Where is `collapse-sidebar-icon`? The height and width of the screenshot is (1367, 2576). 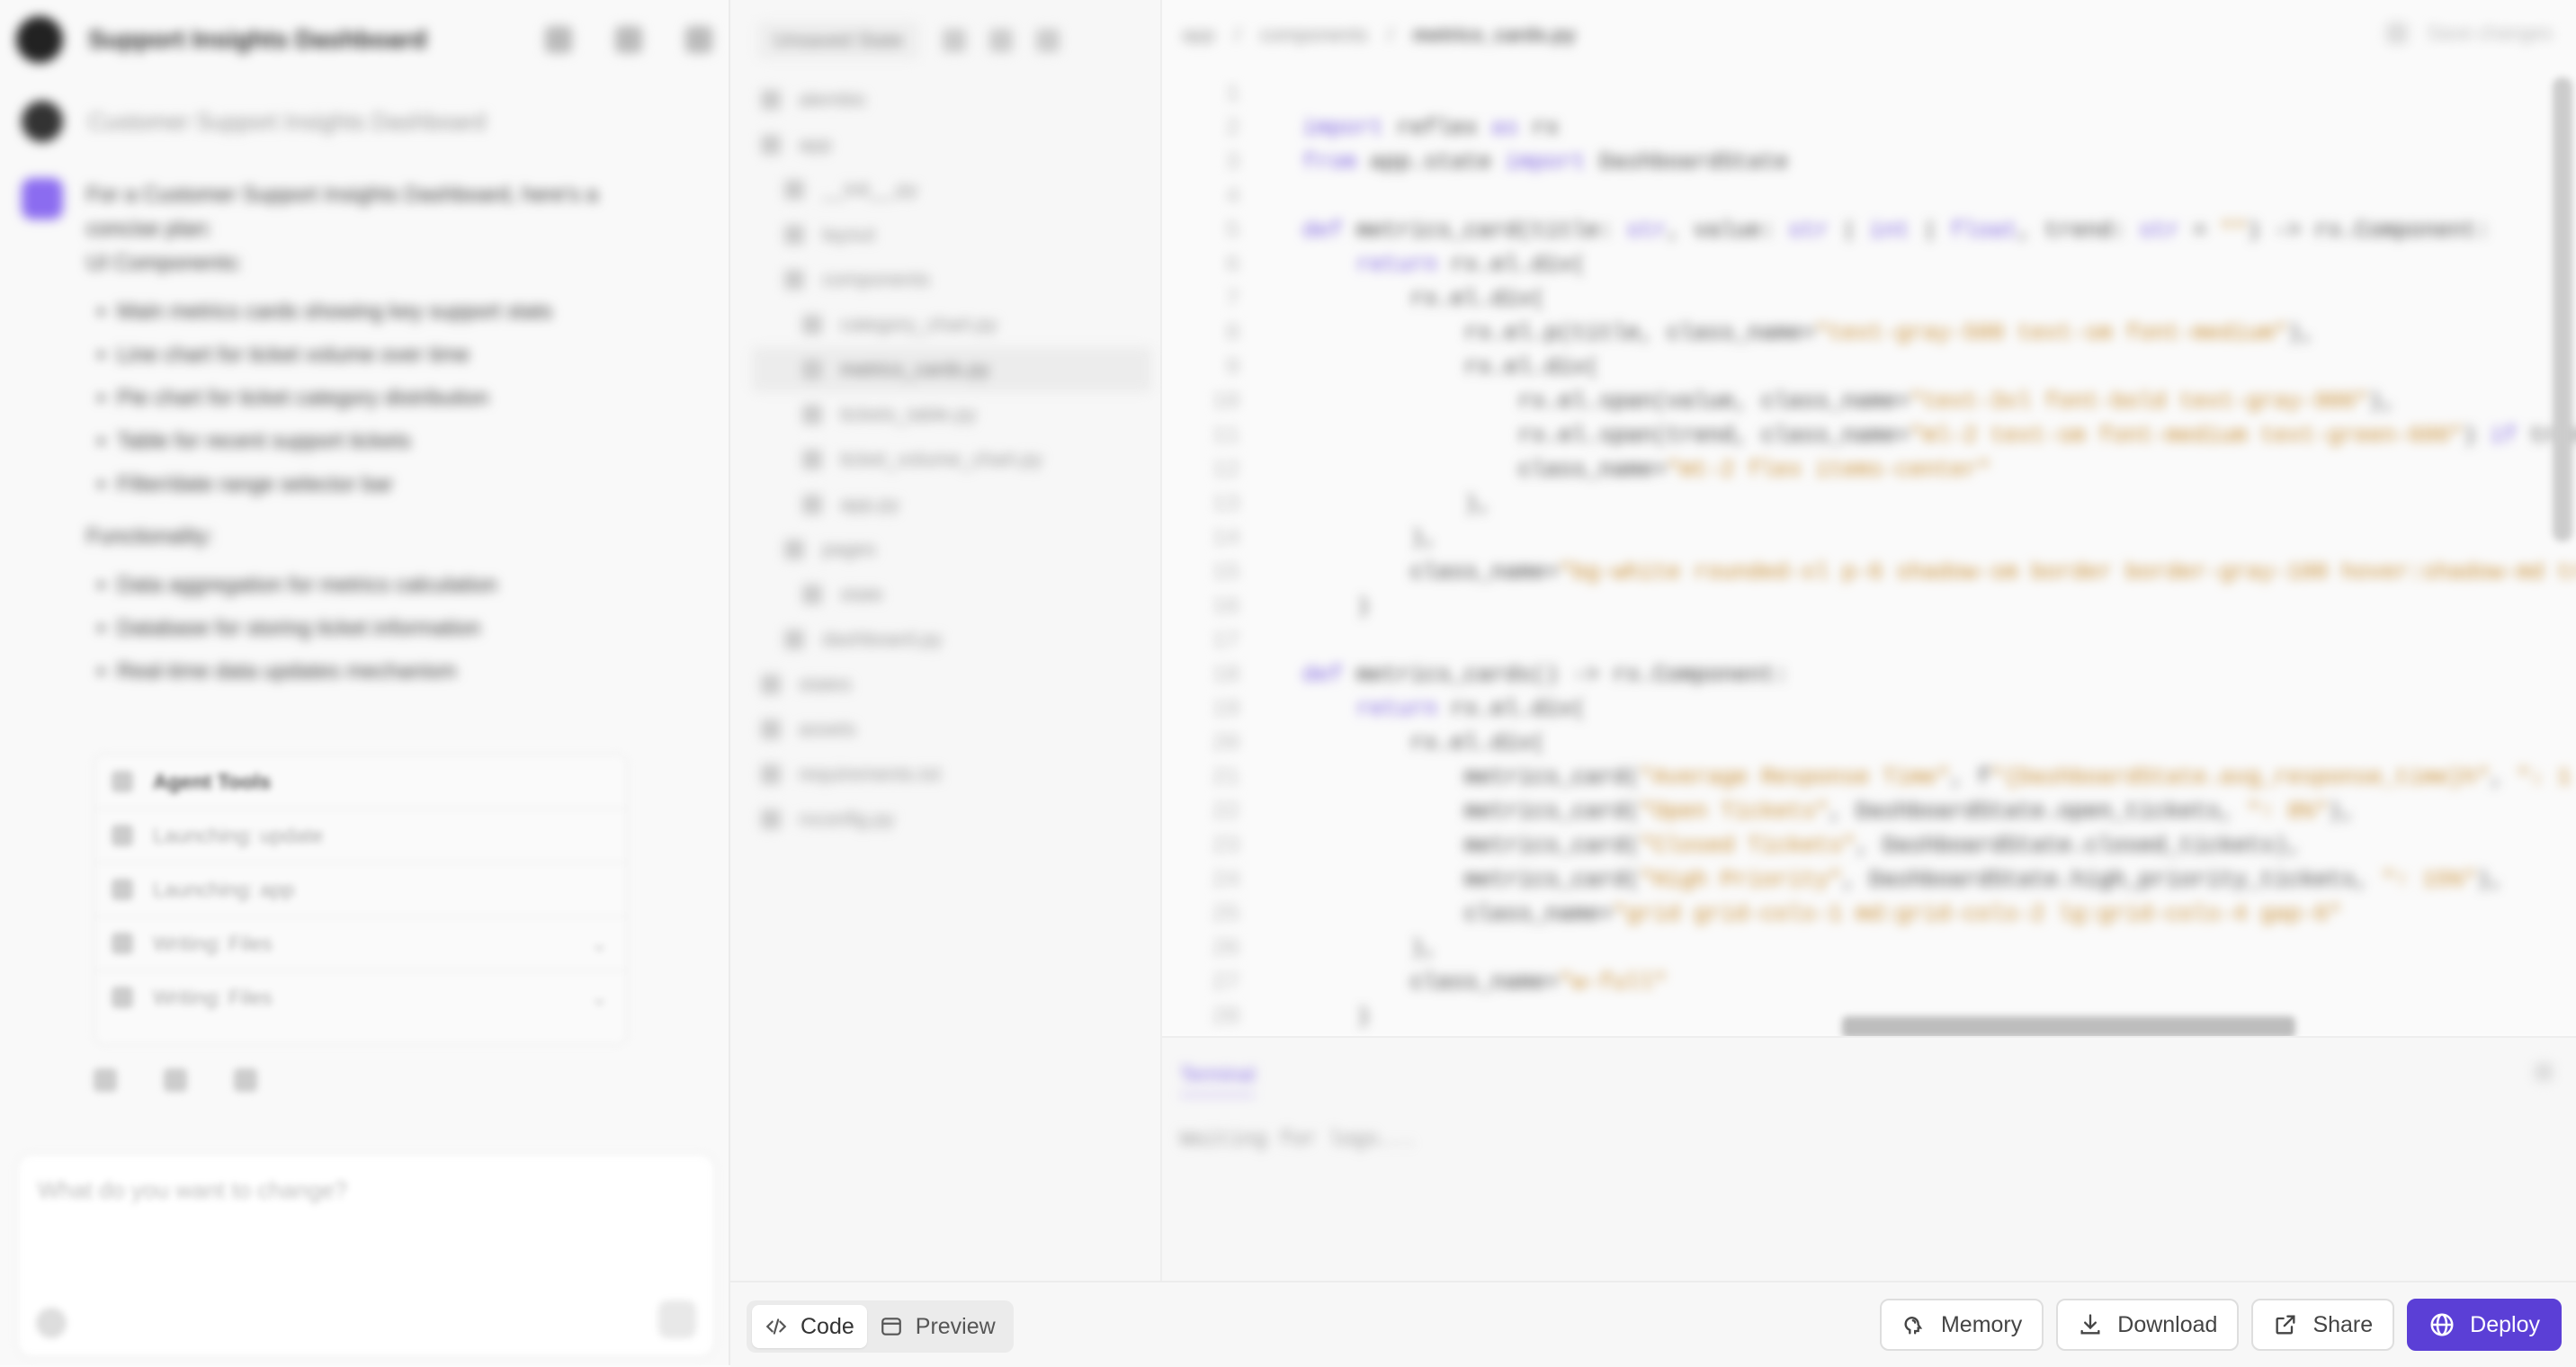 collapse-sidebar-icon is located at coordinates (698, 39).